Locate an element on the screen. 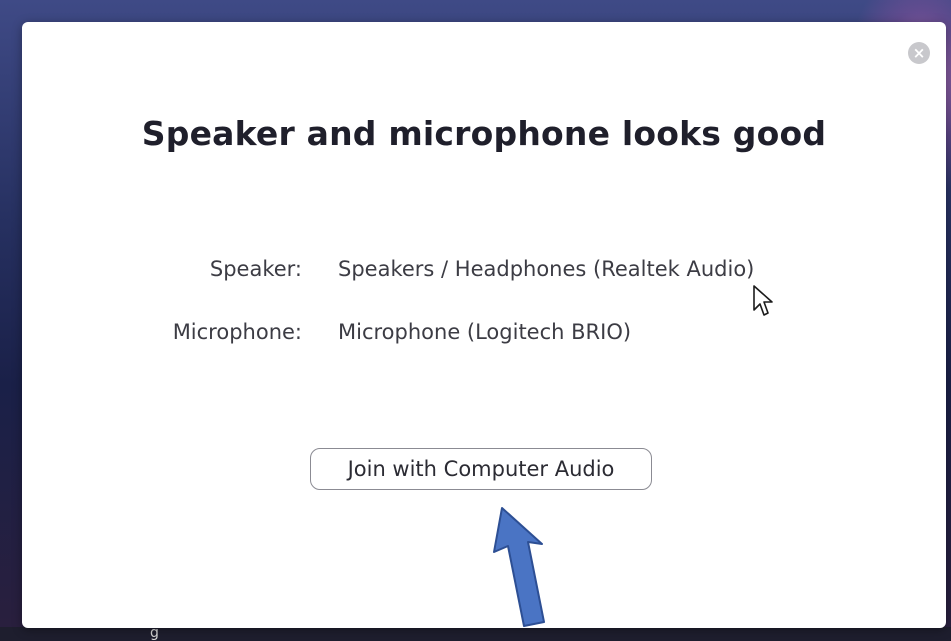 Image resolution: width=951 pixels, height=641 pixels. microphone-label: Microphone: is located at coordinates (237, 332).